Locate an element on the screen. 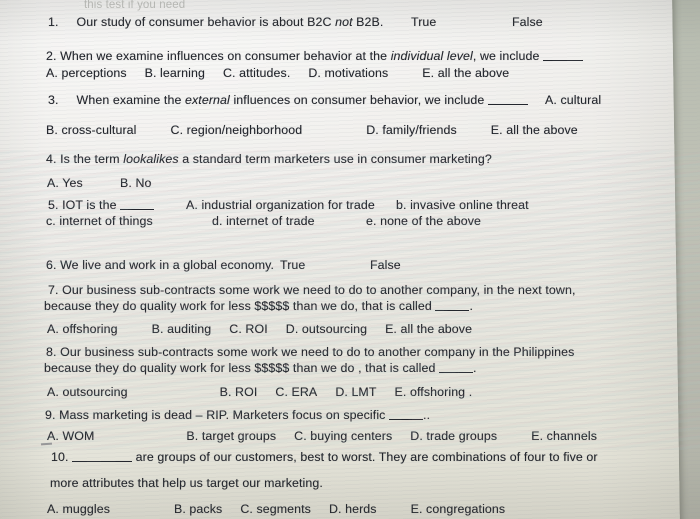  question-8-option-b: B. ROI is located at coordinates (239, 392).